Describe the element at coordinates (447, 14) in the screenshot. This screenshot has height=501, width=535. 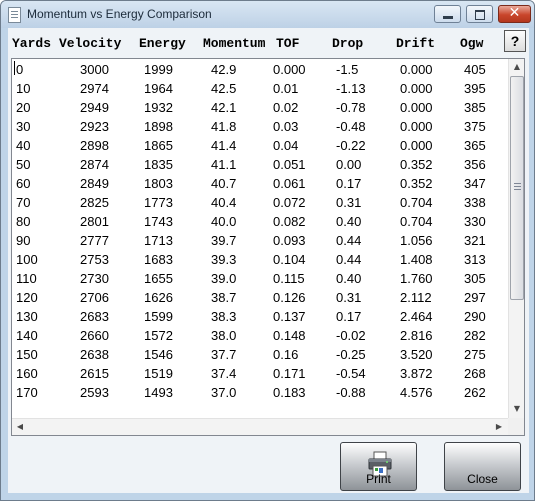
I see `minimize-button` at that location.